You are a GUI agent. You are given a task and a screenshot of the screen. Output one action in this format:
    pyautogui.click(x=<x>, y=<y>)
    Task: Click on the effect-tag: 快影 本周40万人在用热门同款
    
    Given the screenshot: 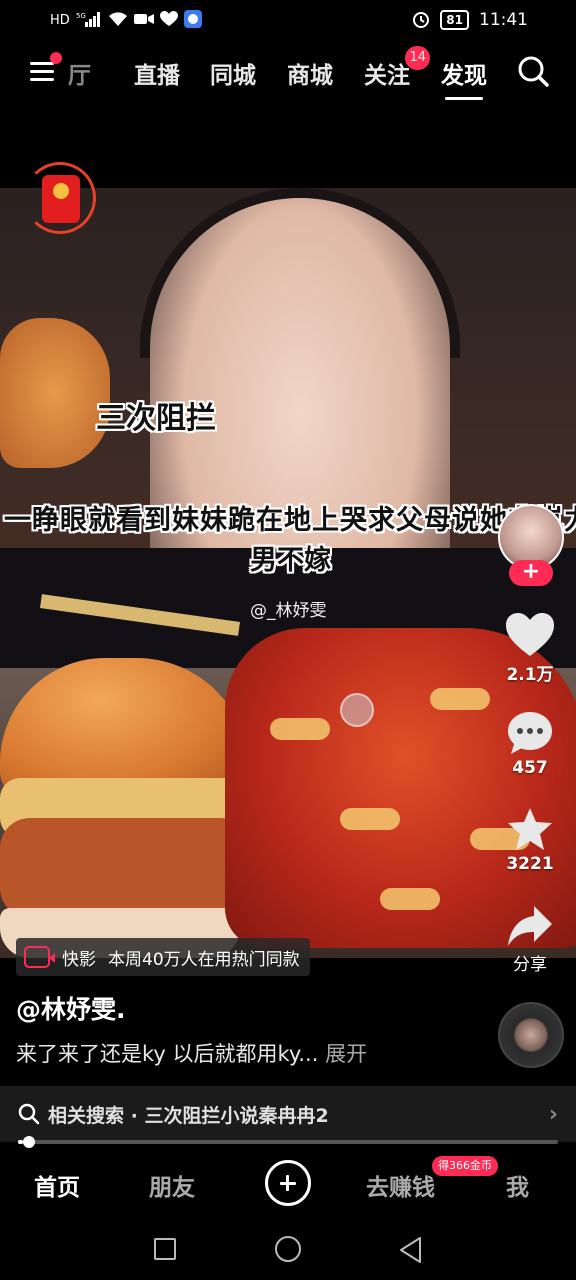 What is the action you would take?
    pyautogui.click(x=163, y=957)
    